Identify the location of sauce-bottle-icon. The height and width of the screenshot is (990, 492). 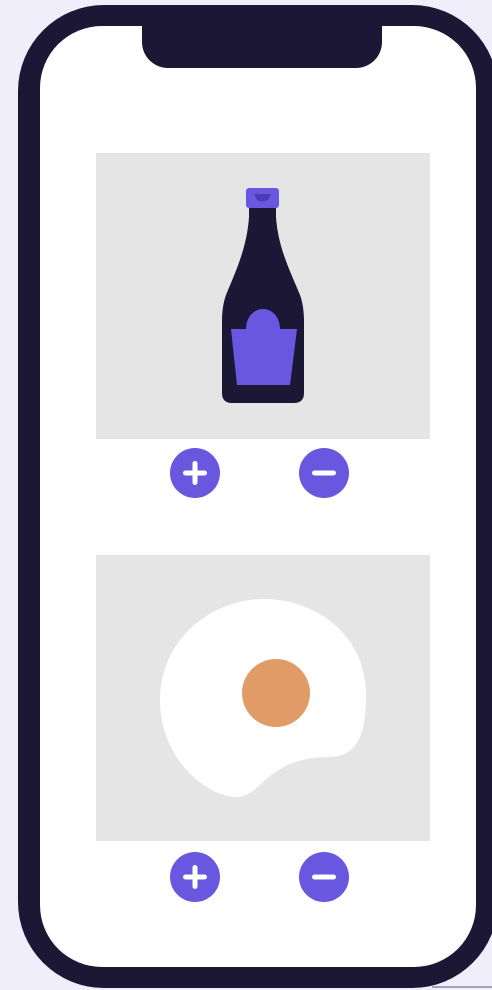
(263, 295).